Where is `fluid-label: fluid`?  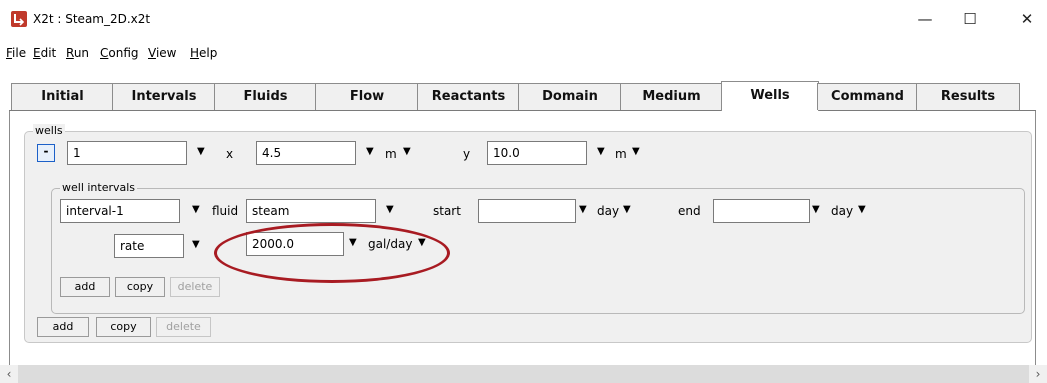
fluid-label: fluid is located at coordinates (225, 211).